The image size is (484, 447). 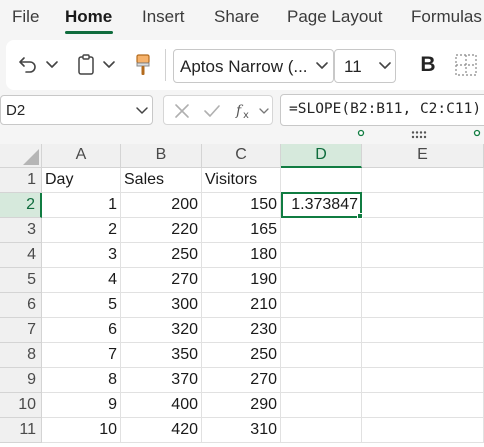 I want to click on cell-d1, so click(x=321, y=180).